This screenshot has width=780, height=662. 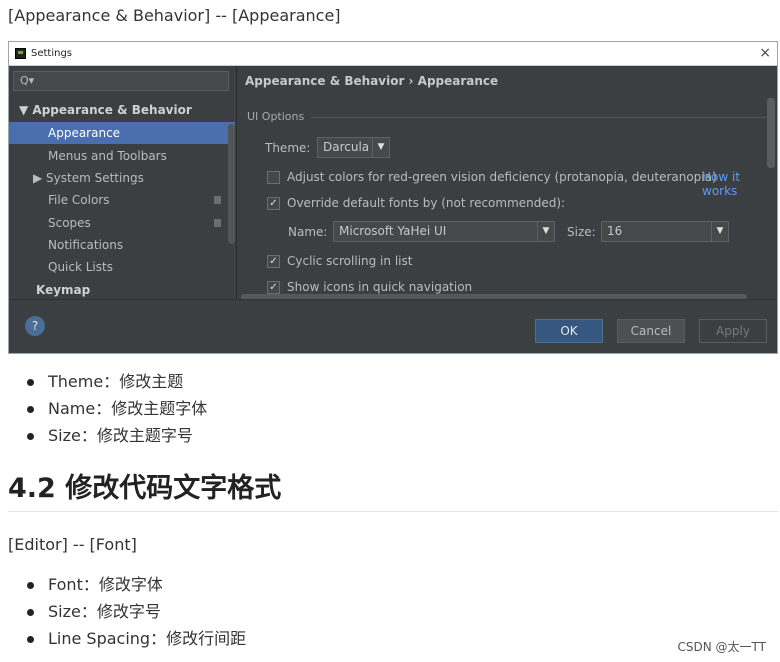 What do you see at coordinates (539, 117) in the screenshot?
I see `group-divider` at bounding box center [539, 117].